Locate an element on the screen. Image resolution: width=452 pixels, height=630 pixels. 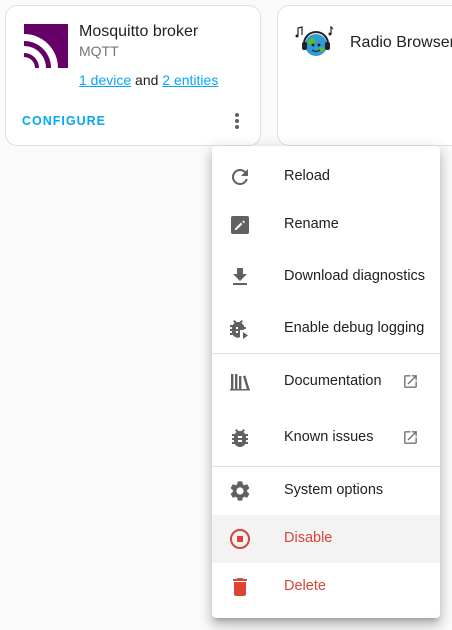
menu-item-documentation: Documentation is located at coordinates (326, 382).